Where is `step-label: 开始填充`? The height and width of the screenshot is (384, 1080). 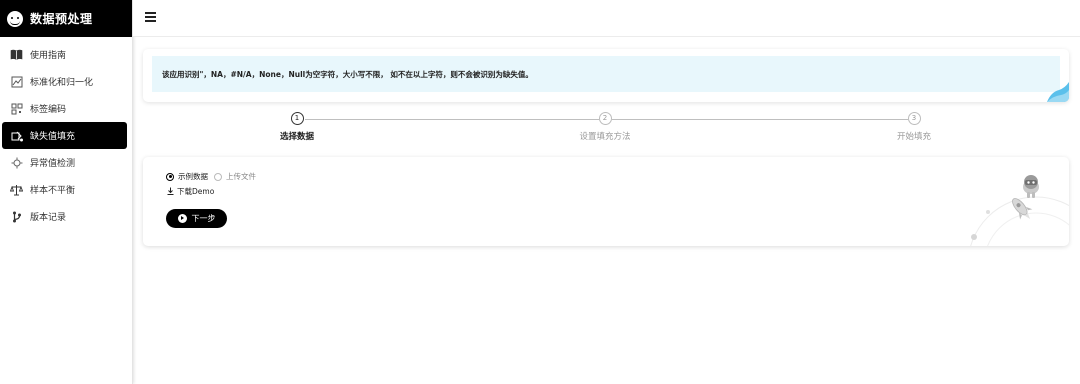 step-label: 开始填充 is located at coordinates (913, 137).